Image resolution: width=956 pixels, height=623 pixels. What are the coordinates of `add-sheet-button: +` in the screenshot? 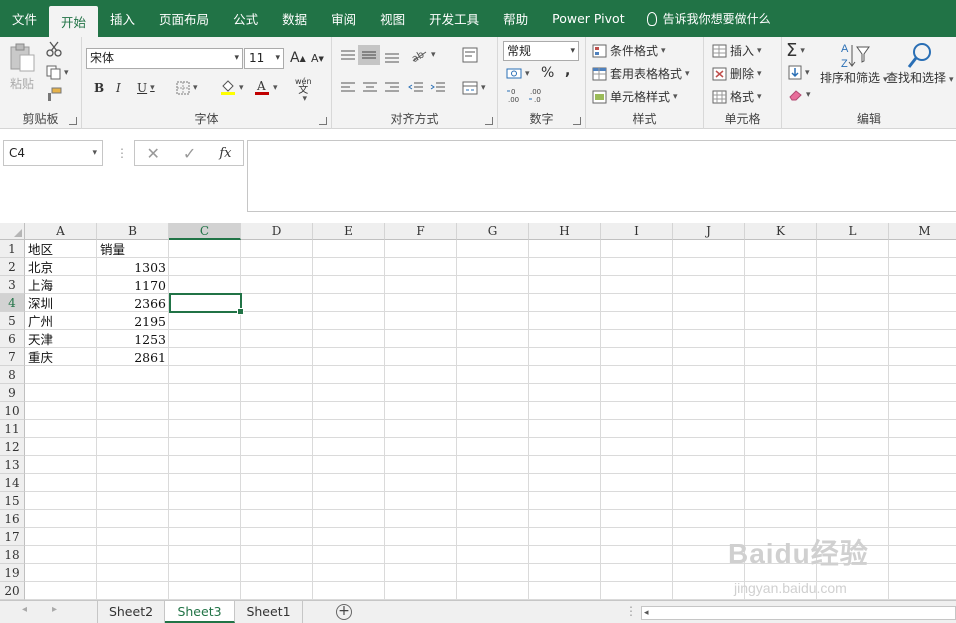 It's located at (344, 612).